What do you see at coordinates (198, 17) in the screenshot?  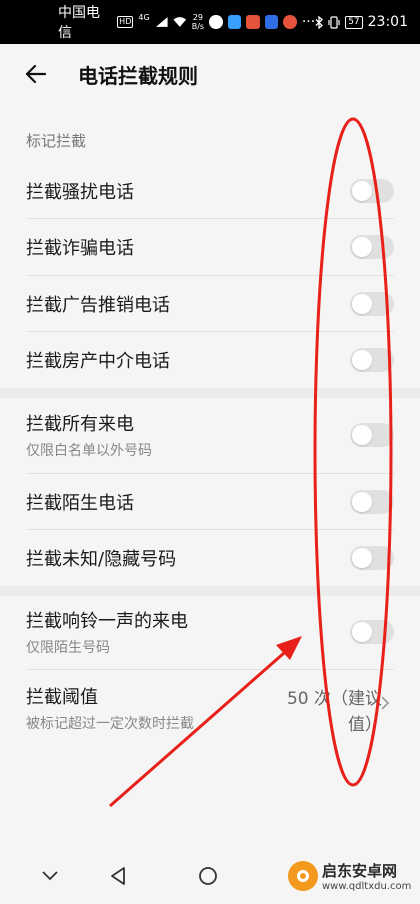 I see `speed-value: 29` at bounding box center [198, 17].